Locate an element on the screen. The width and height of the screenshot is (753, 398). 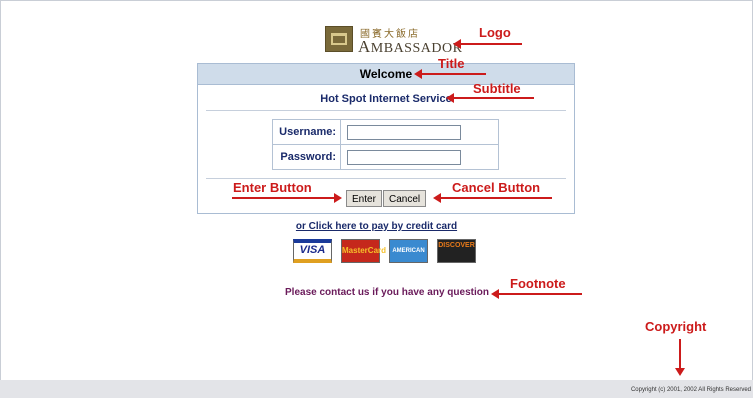
annotation-cancel-button: Cancel Button is located at coordinates (496, 187).